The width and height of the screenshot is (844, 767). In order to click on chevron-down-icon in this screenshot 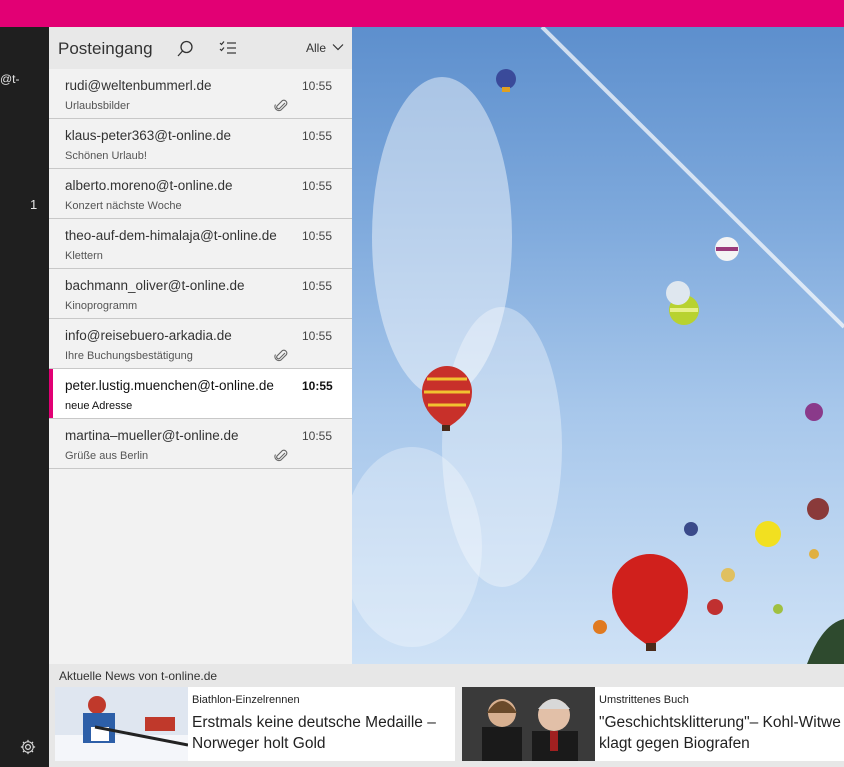, I will do `click(338, 47)`.